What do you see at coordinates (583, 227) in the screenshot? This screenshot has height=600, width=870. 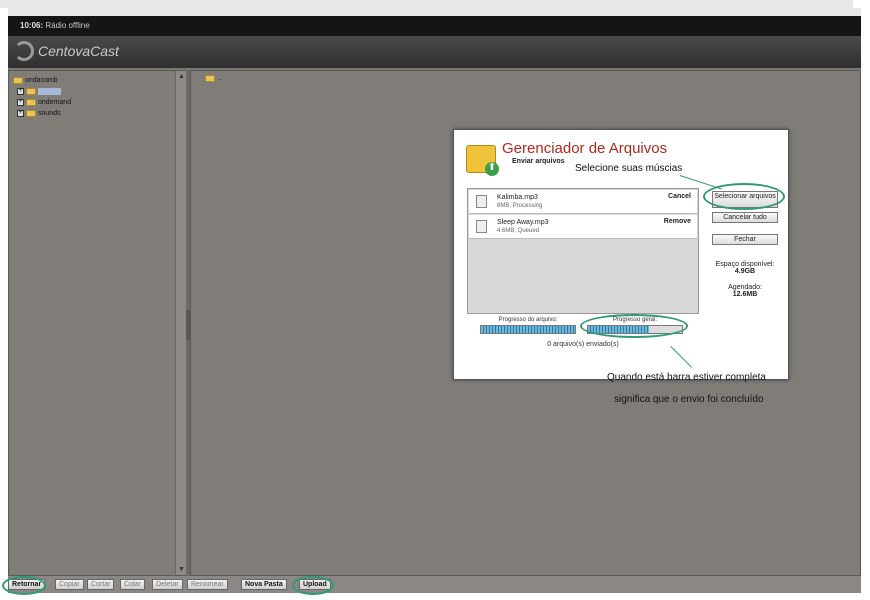 I see `queue-item: Sleep Away.mp3 4.6MB, Queued Remove` at bounding box center [583, 227].